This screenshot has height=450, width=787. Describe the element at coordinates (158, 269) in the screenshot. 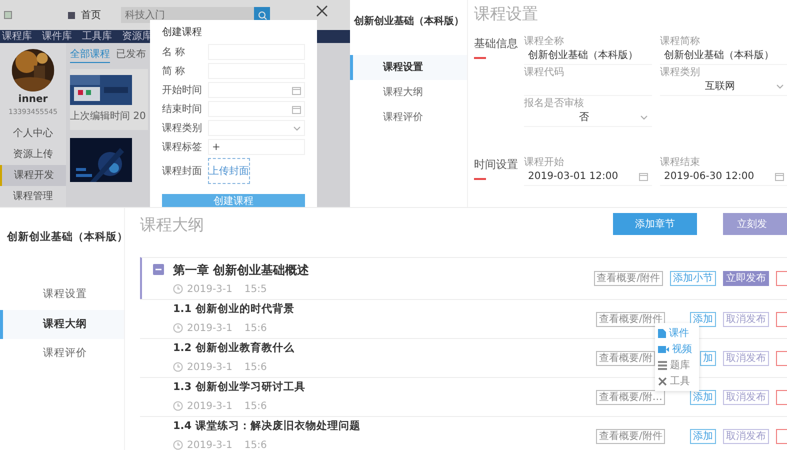

I see `collapse-icon` at that location.